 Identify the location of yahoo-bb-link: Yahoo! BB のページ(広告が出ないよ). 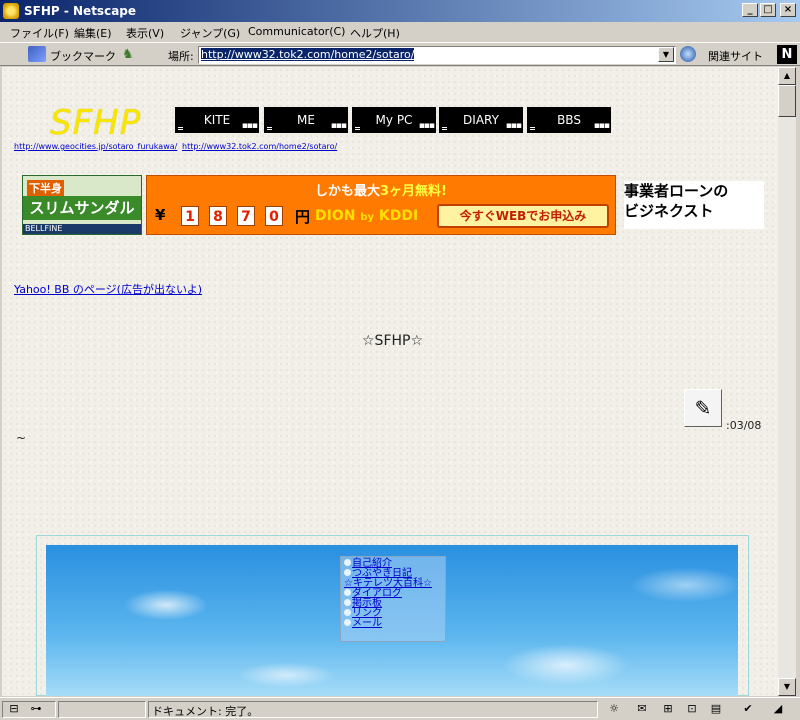
(108, 289).